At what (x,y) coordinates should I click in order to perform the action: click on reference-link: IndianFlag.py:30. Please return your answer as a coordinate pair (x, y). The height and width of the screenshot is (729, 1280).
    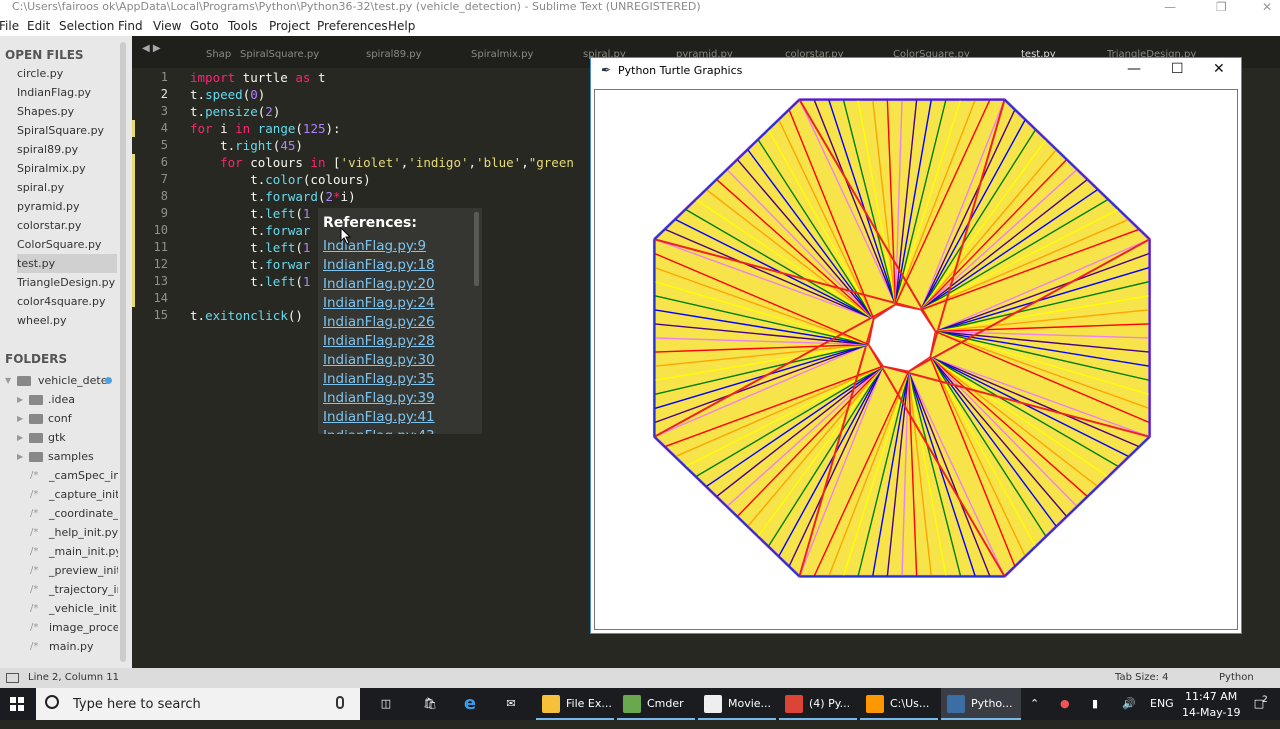
    Looking at the image, I should click on (379, 360).